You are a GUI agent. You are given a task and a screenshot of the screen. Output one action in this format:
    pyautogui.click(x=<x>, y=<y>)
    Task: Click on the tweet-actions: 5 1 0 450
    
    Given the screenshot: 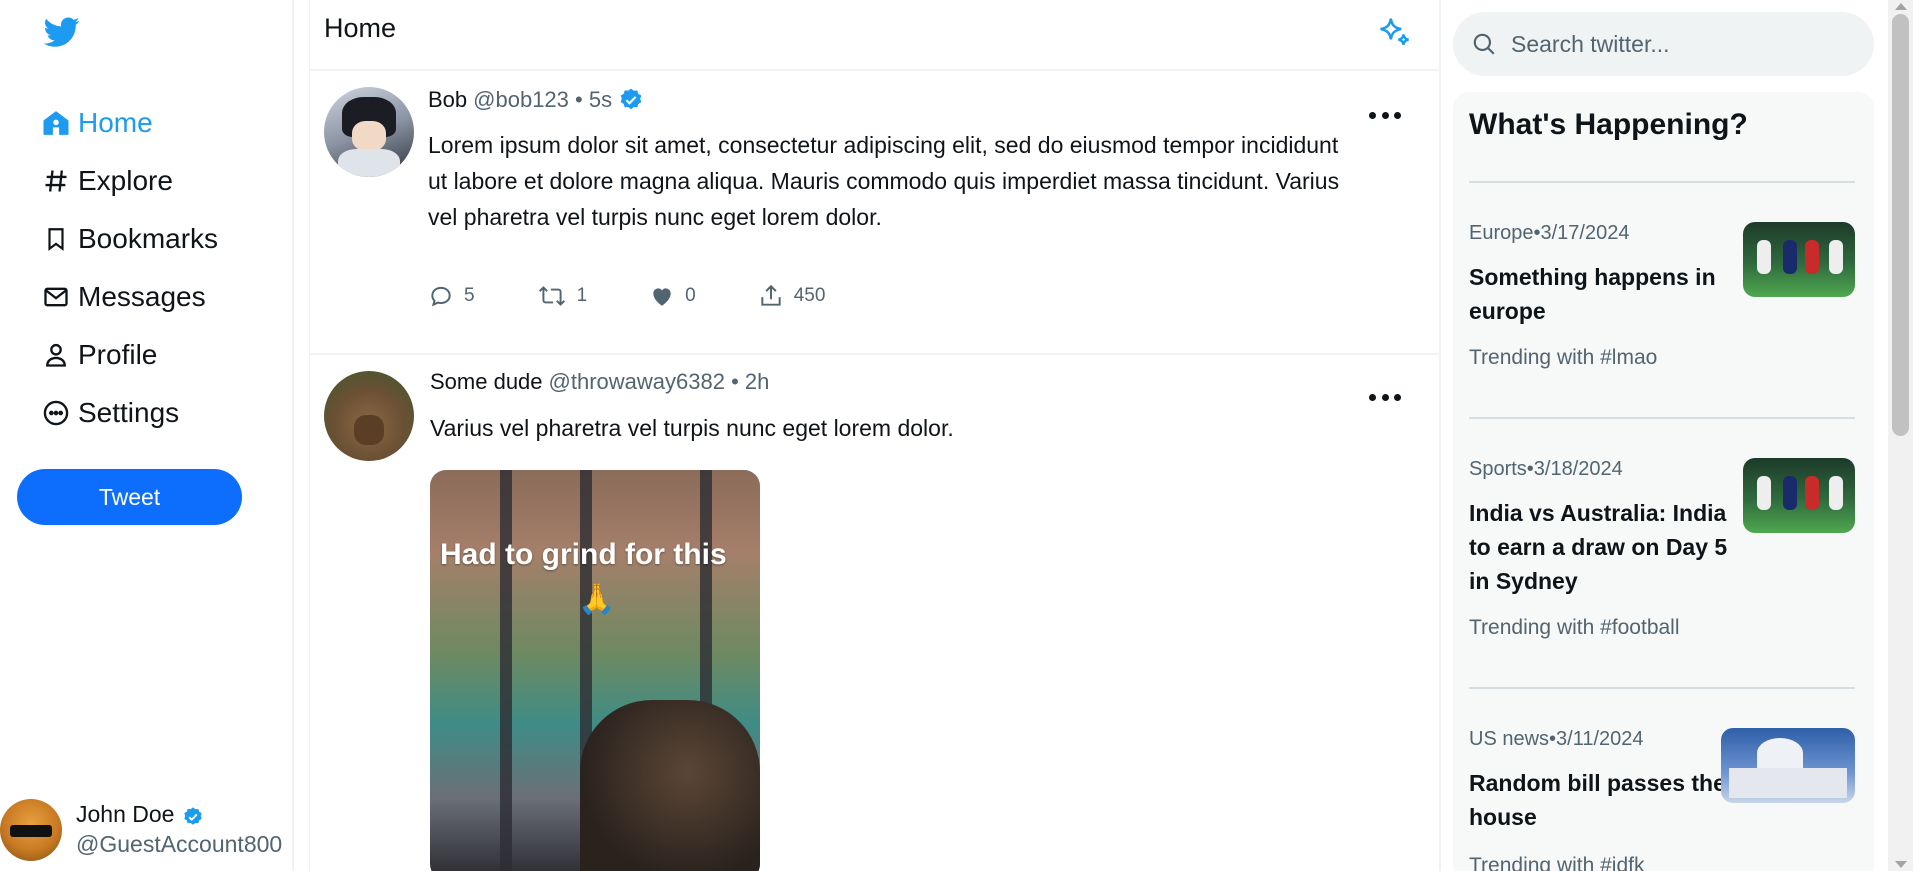 What is the action you would take?
    pyautogui.click(x=657, y=296)
    